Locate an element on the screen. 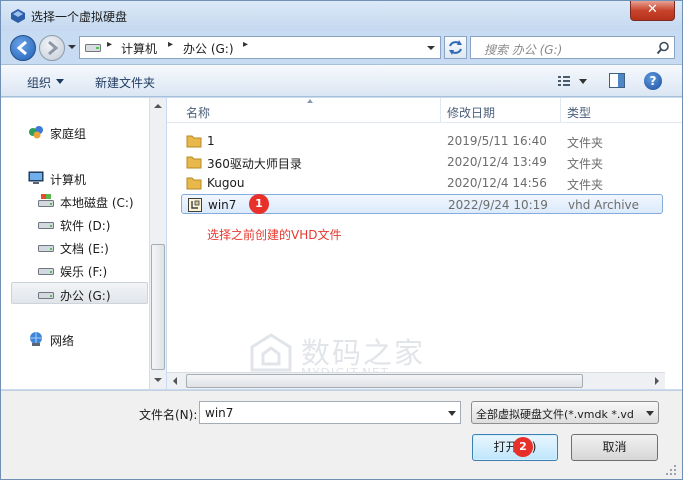 The image size is (683, 480). nav-item-label: 计算机 is located at coordinates (68, 180).